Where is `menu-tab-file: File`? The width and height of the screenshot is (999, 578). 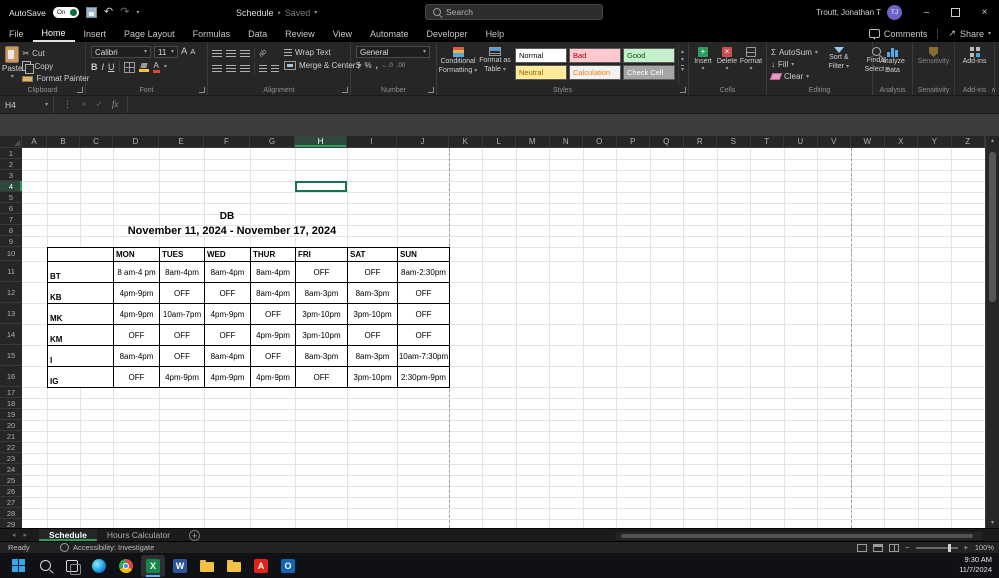 menu-tab-file: File is located at coordinates (16, 33).